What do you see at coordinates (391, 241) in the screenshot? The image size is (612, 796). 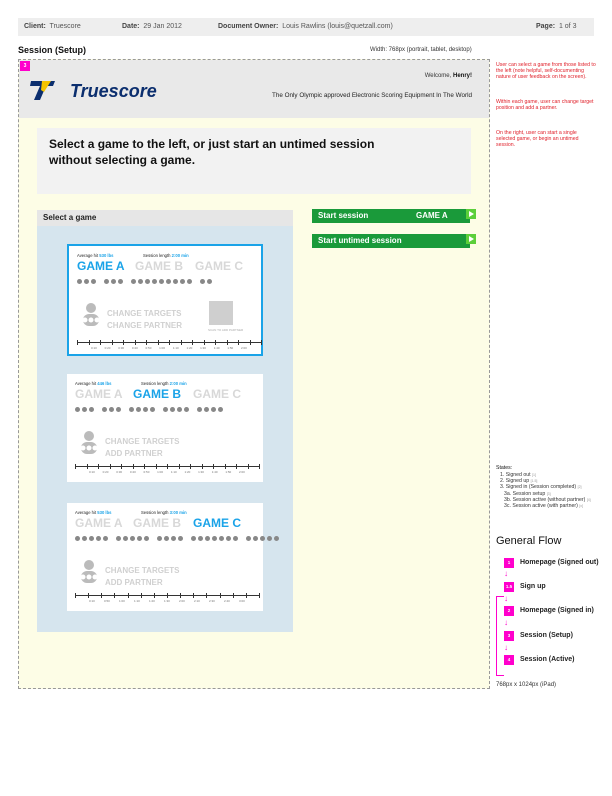 I see `start-untimed-session-button: Start untimed session` at bounding box center [391, 241].